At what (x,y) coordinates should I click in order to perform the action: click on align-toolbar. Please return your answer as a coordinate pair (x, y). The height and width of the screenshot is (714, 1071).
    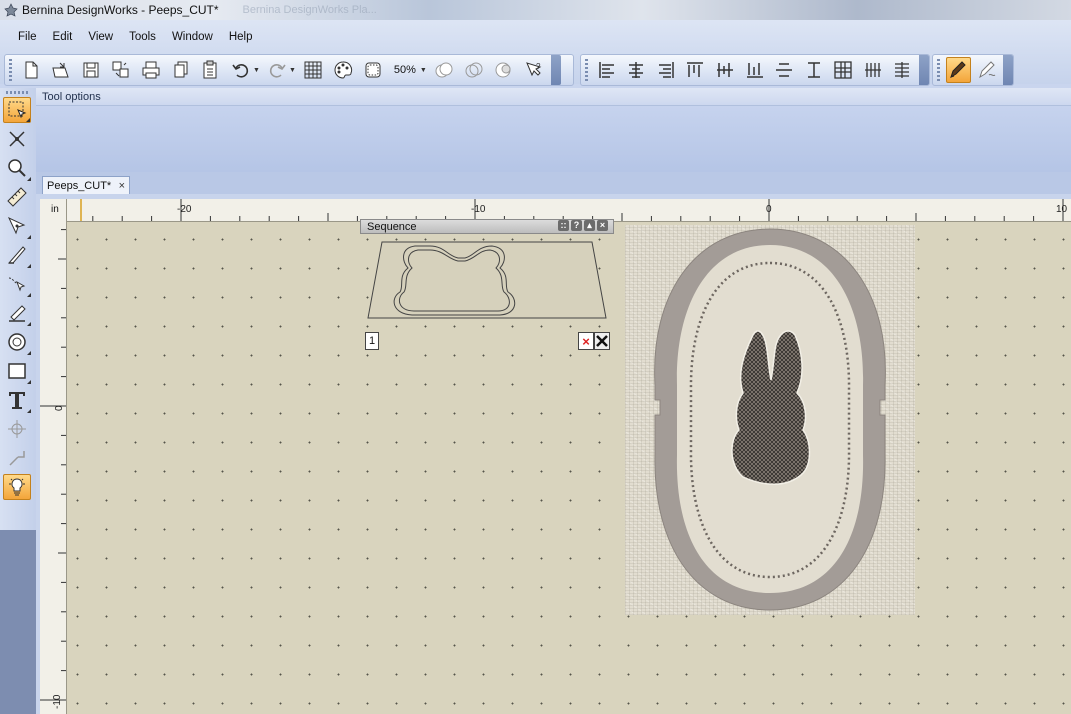
    Looking at the image, I should click on (755, 70).